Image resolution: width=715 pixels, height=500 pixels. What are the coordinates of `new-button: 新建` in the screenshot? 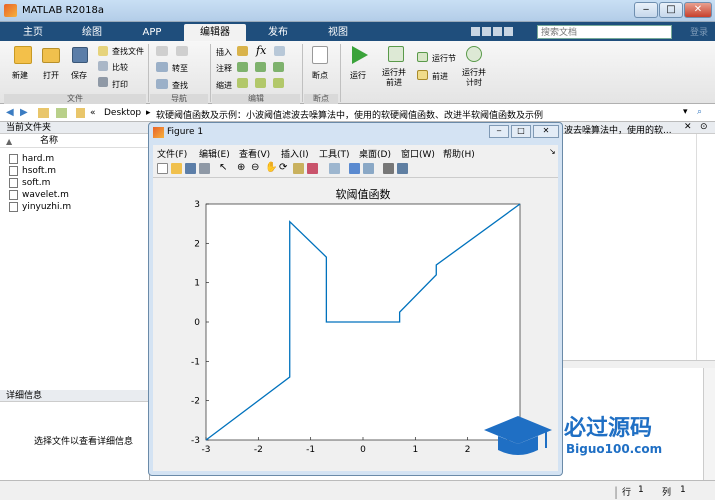 It's located at (20, 75).